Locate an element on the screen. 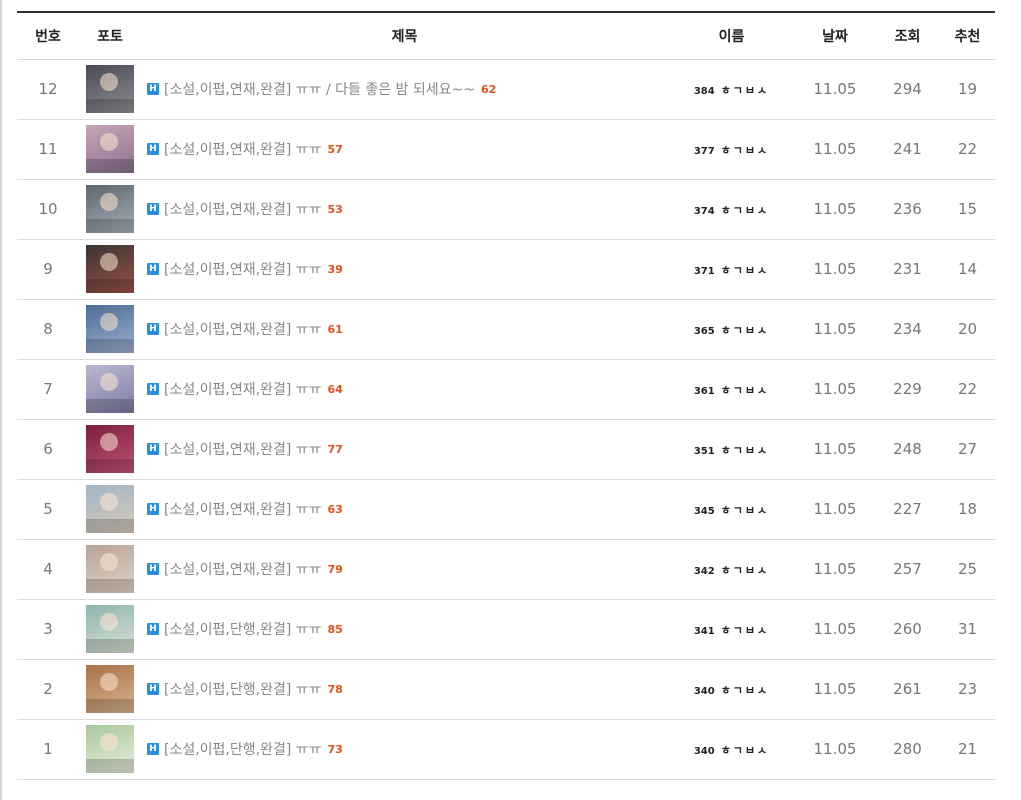  comment-count: 53 is located at coordinates (335, 209).